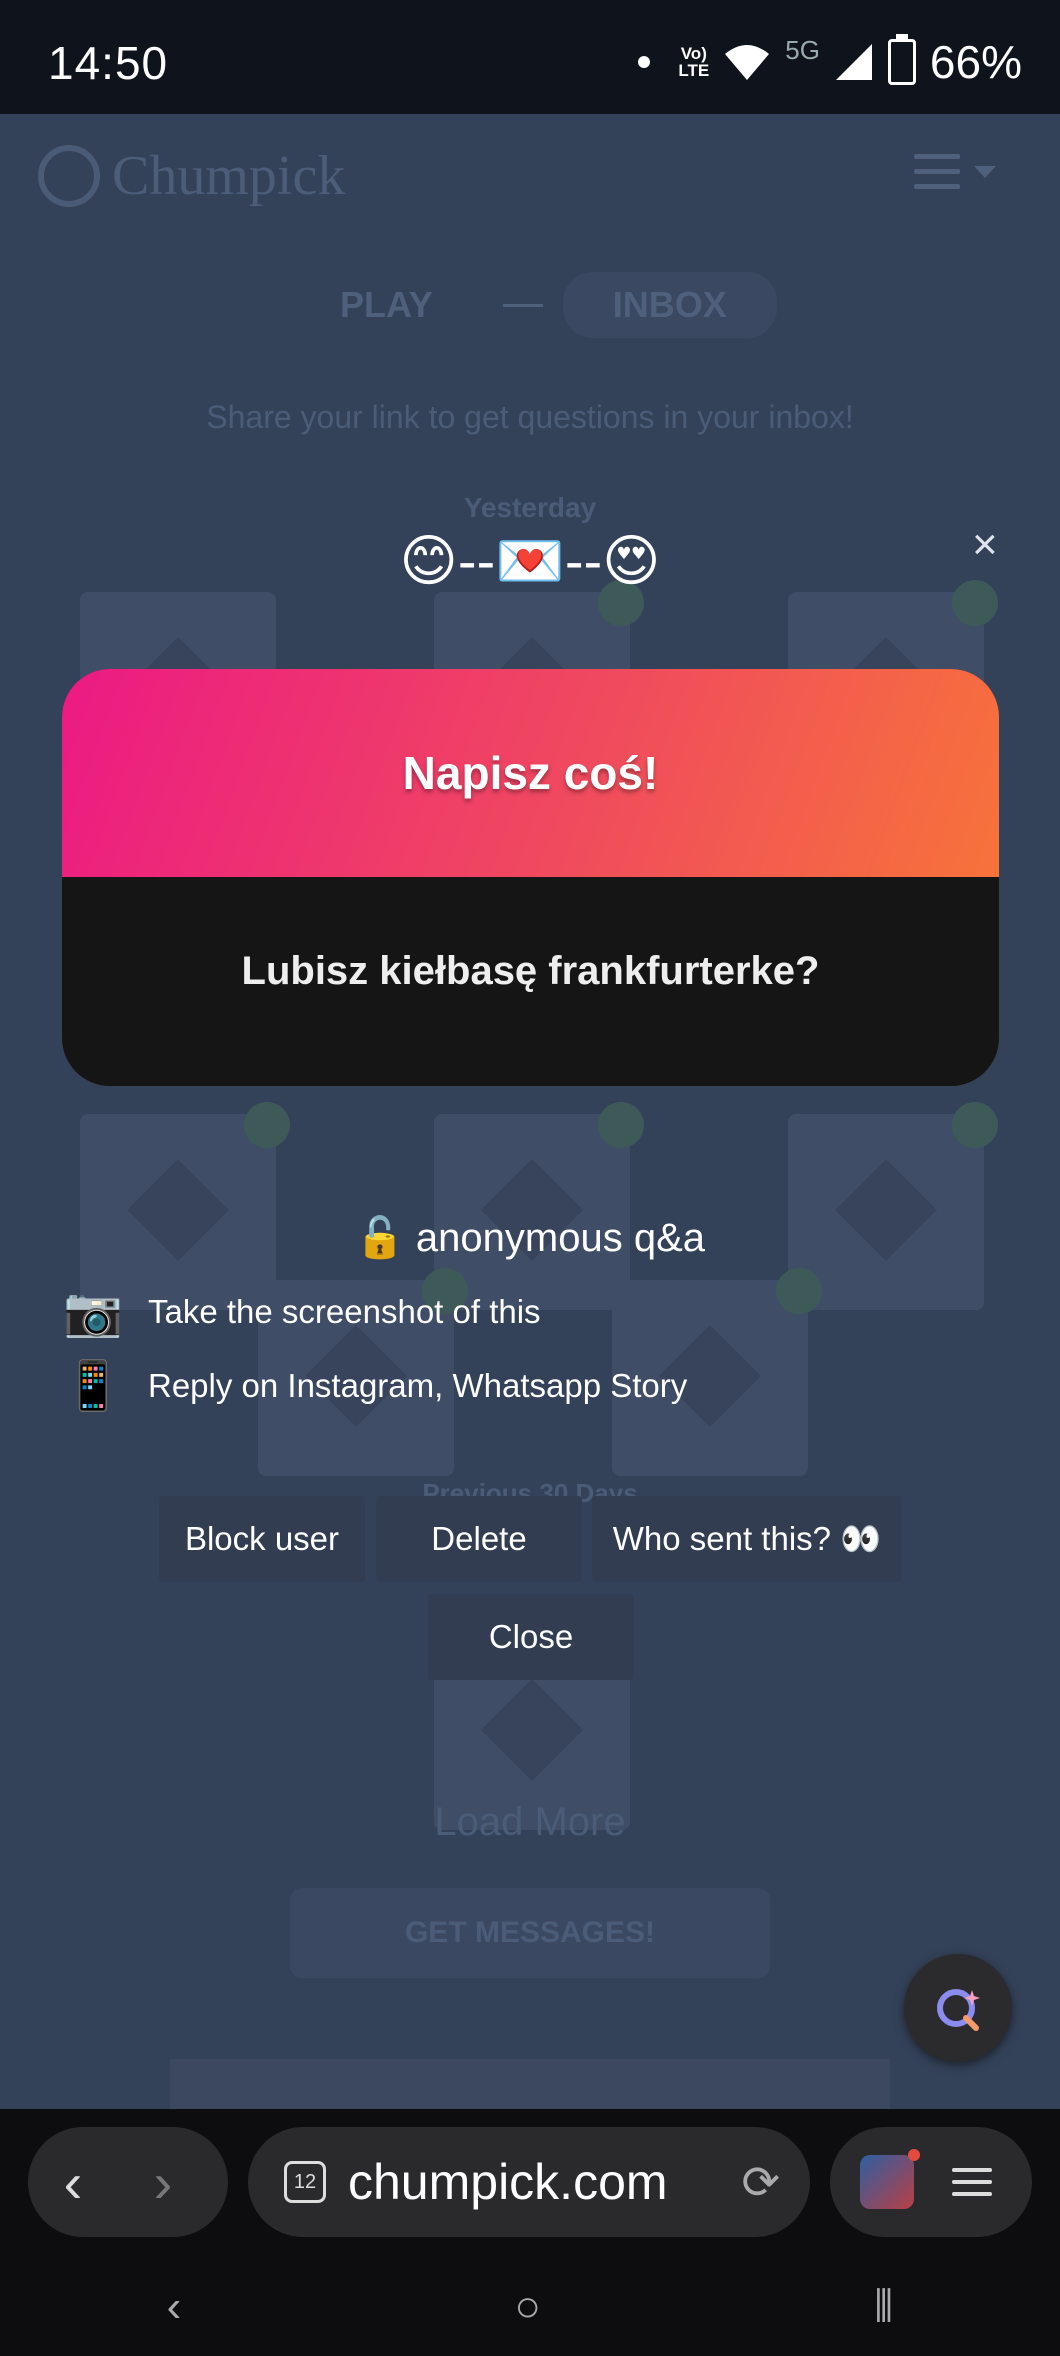 This screenshot has width=1060, height=2356. Describe the element at coordinates (985, 172) in the screenshot. I see `chevron-down-icon` at that location.